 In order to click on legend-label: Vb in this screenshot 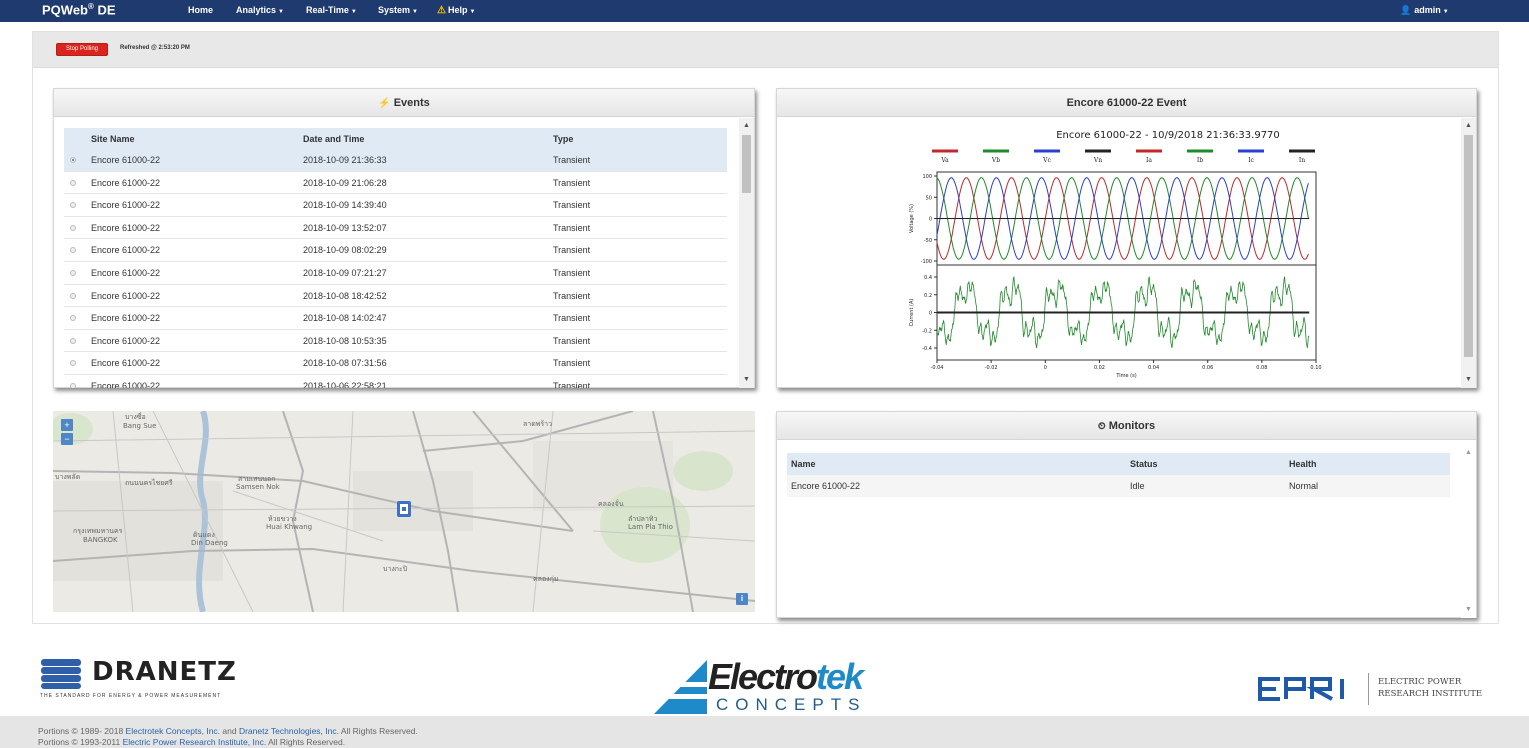, I will do `click(995, 160)`.